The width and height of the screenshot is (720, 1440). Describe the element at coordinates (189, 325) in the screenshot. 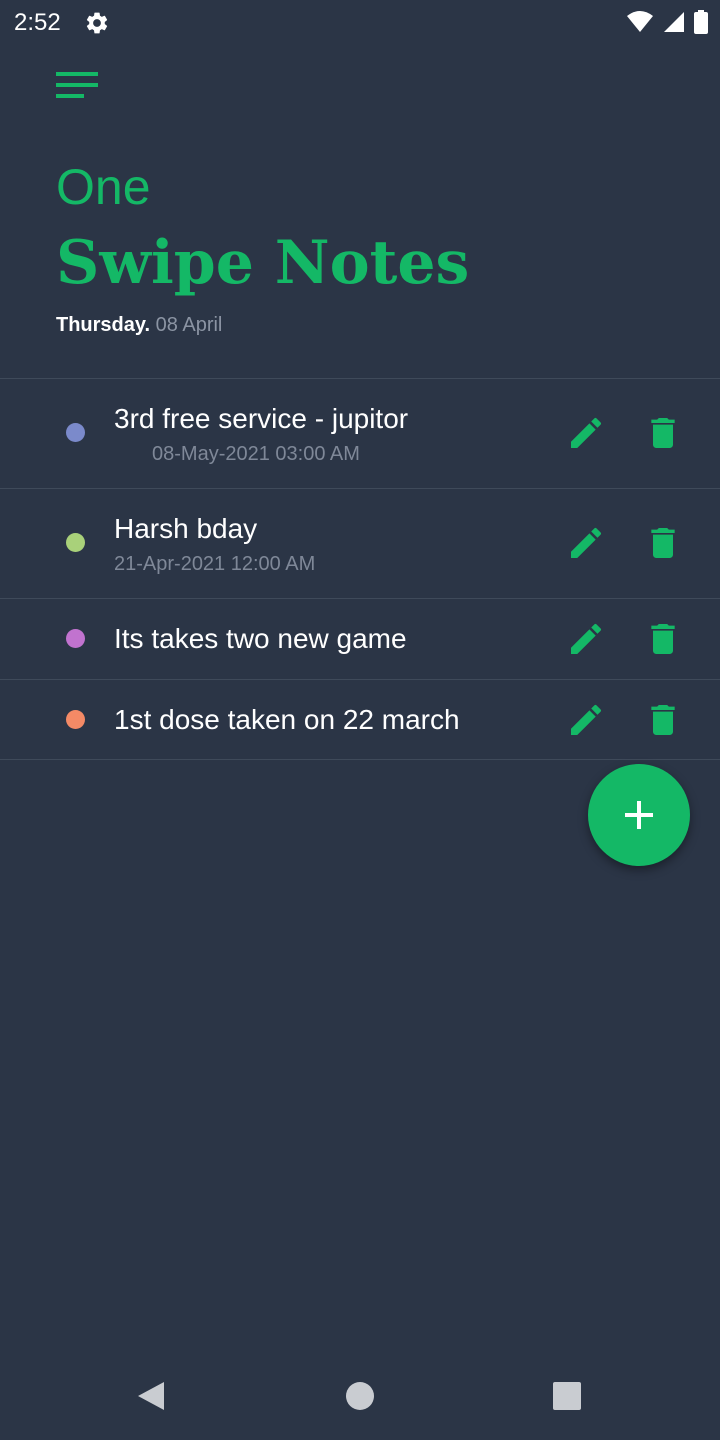

I see `date-rest: 08 April` at that location.